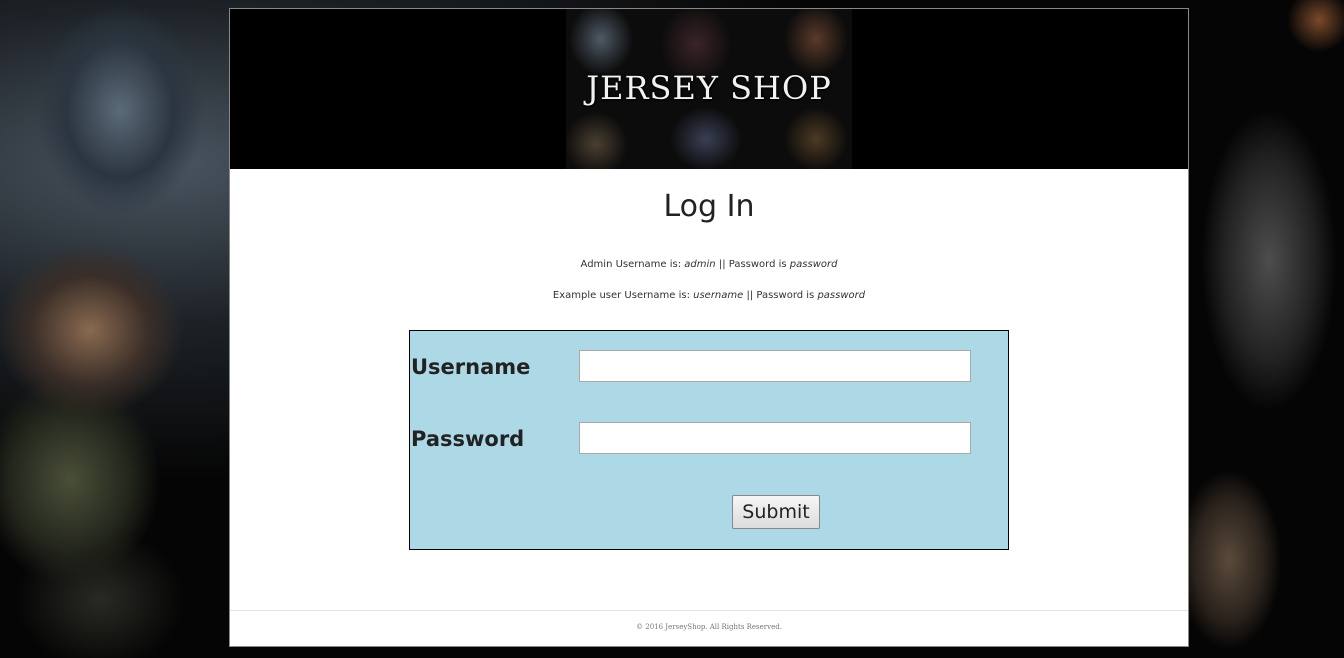 The width and height of the screenshot is (1344, 658). I want to click on footer-copyright: © 2016 JerseyShop. All Rights Reserved., so click(709, 627).